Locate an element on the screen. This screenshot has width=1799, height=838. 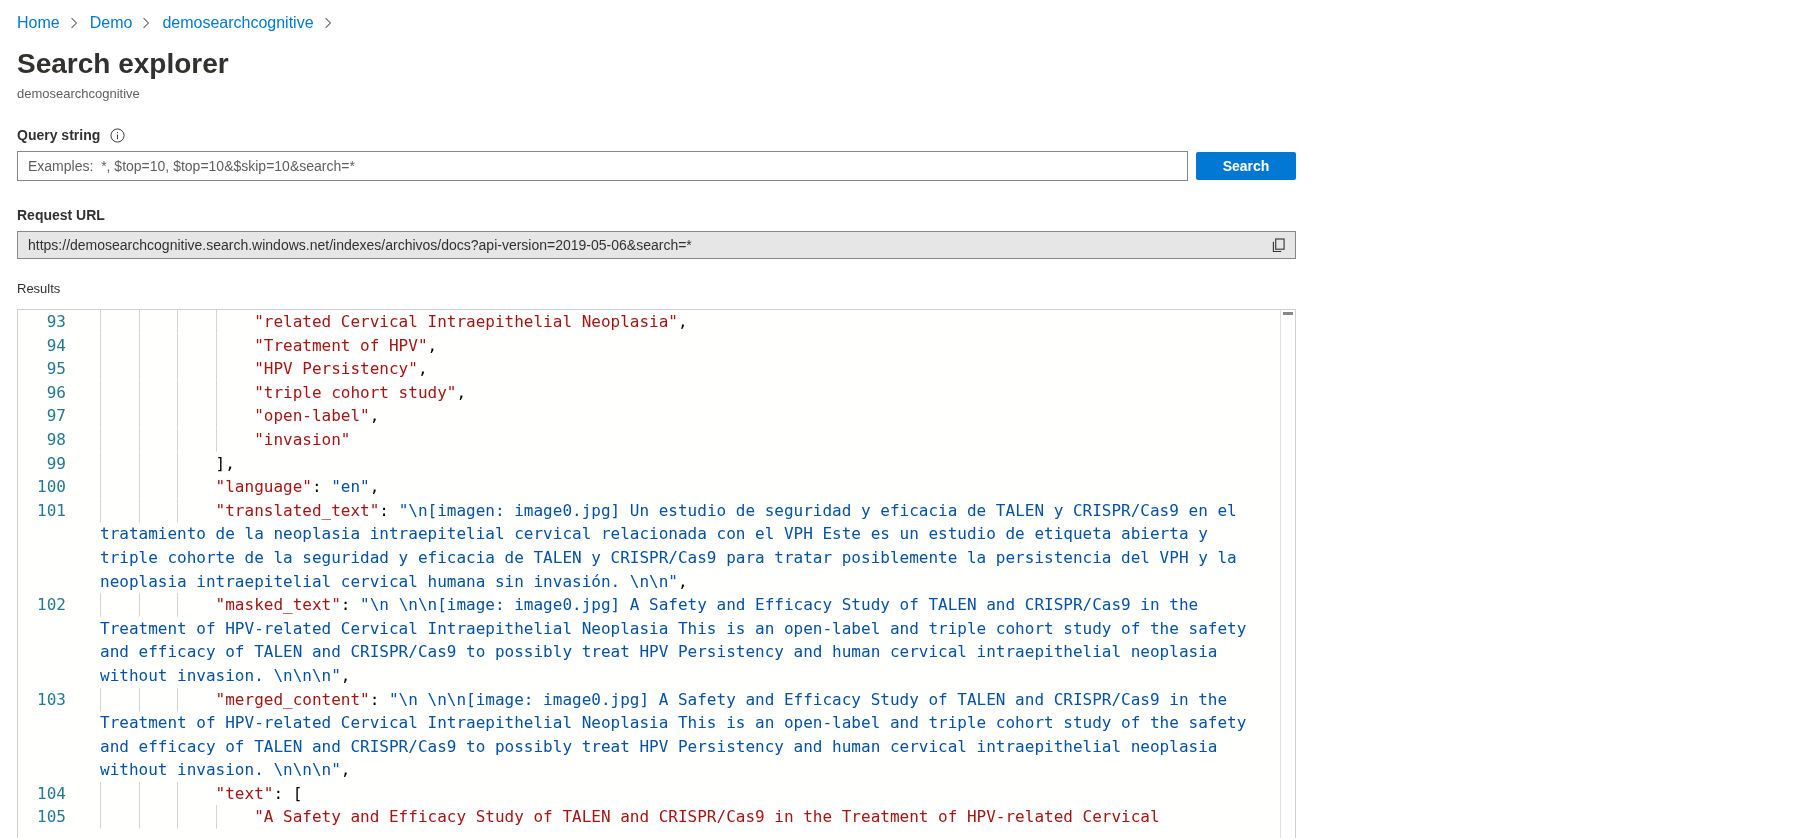
line-number: 99 is located at coordinates (55, 463).